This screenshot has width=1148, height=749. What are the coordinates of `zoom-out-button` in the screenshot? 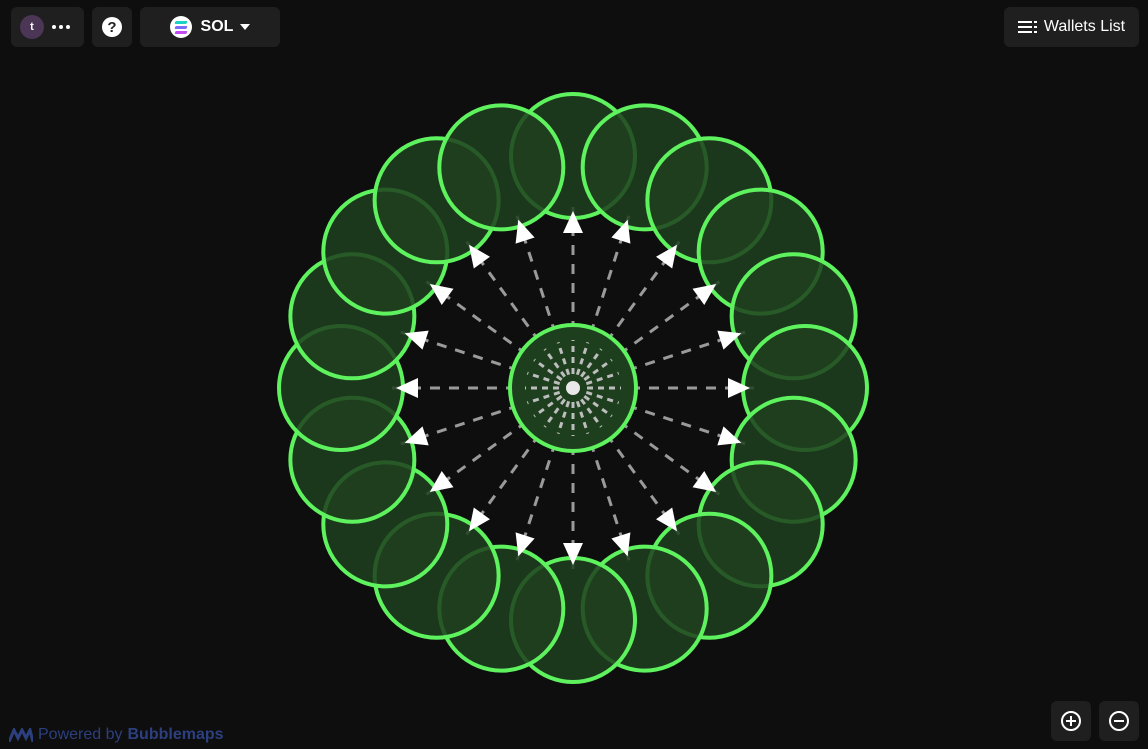 It's located at (1119, 721).